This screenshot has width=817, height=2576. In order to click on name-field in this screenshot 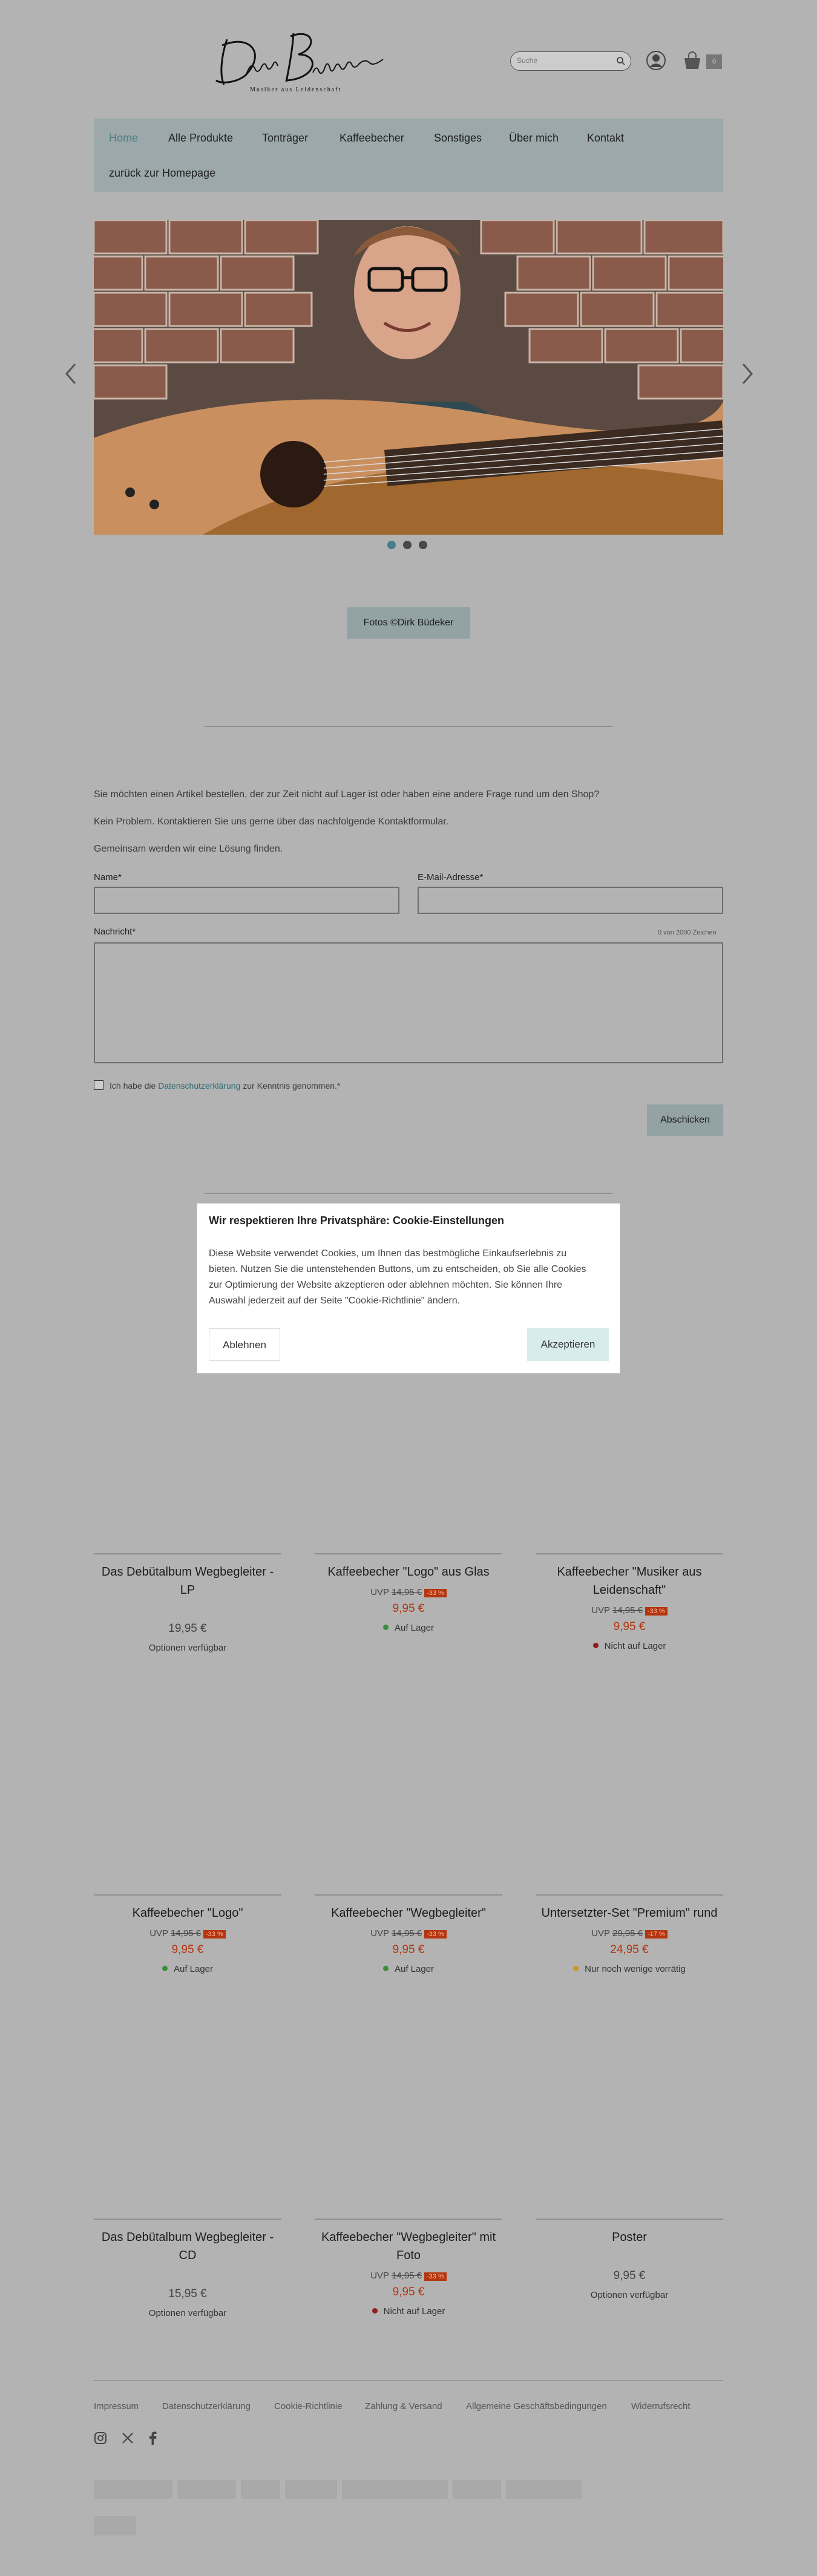, I will do `click(246, 900)`.